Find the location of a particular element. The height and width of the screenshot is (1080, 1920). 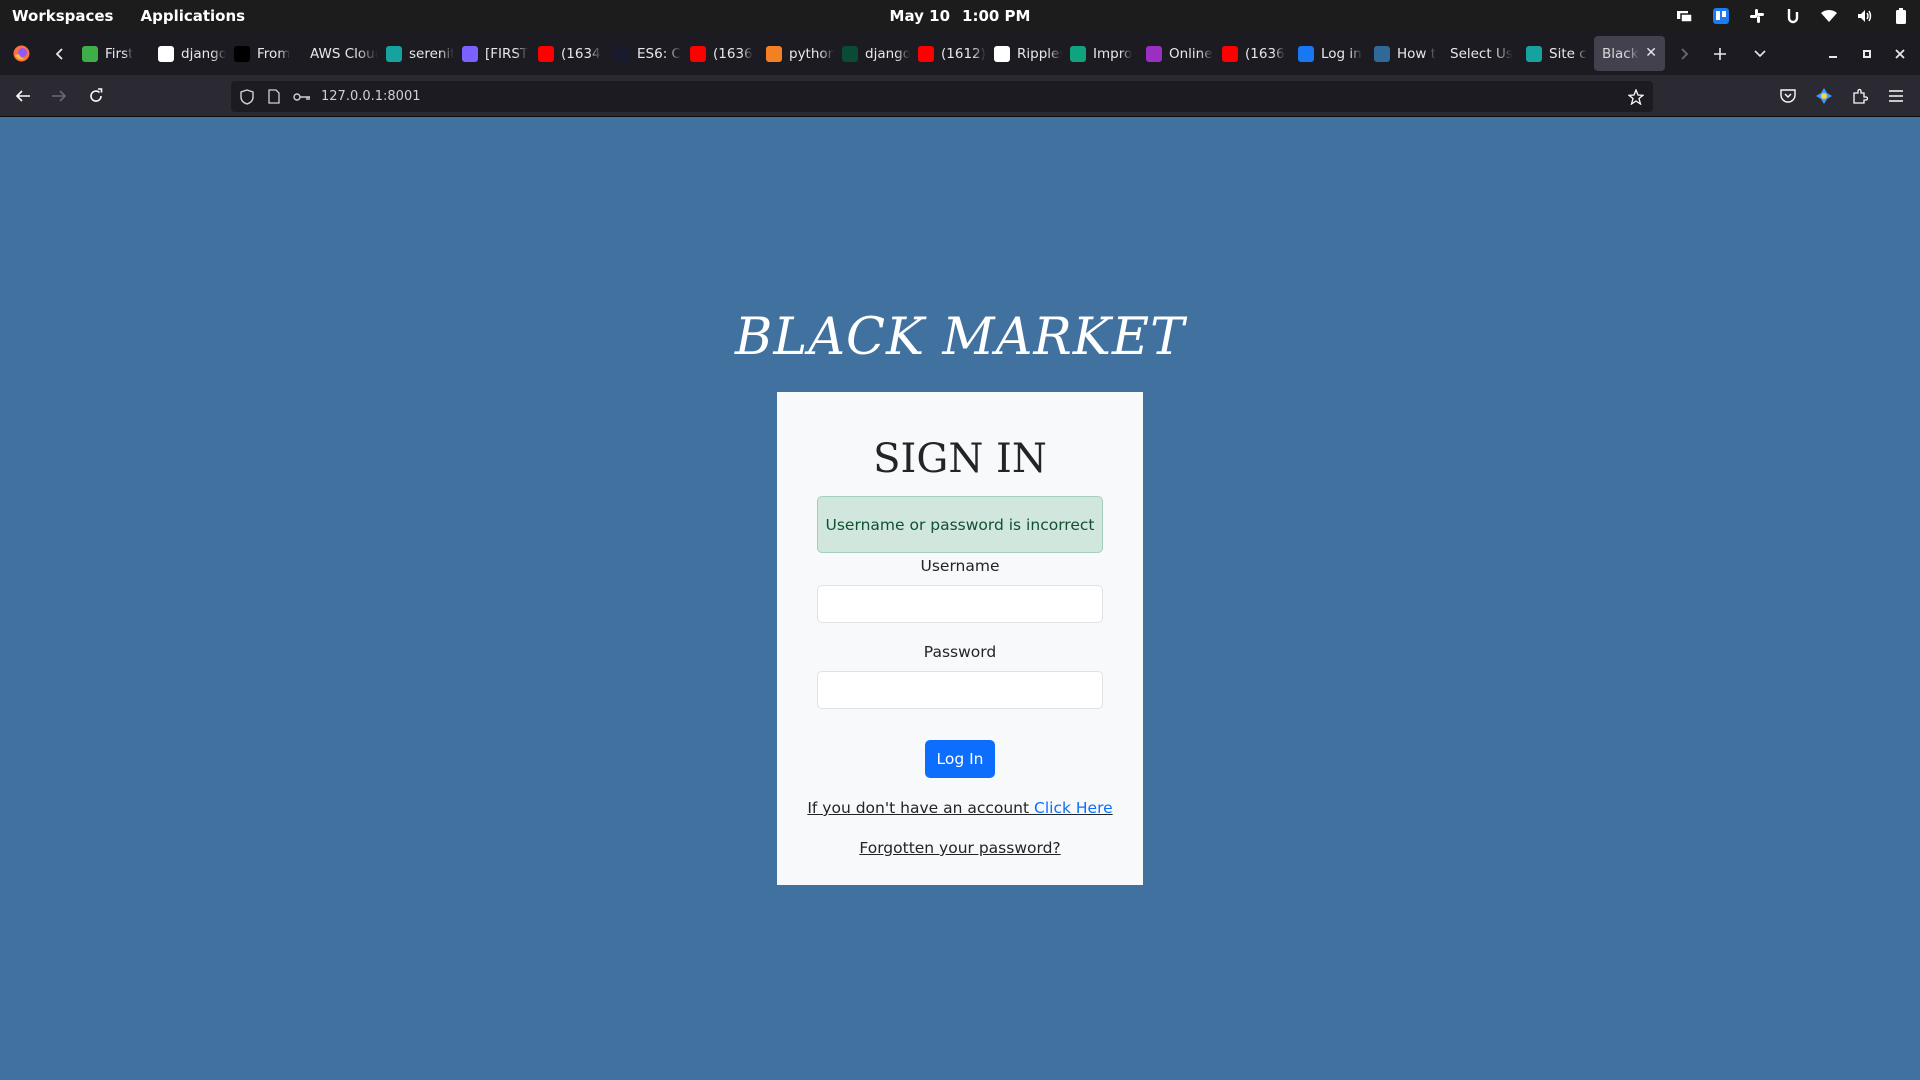

password-input is located at coordinates (960, 690).